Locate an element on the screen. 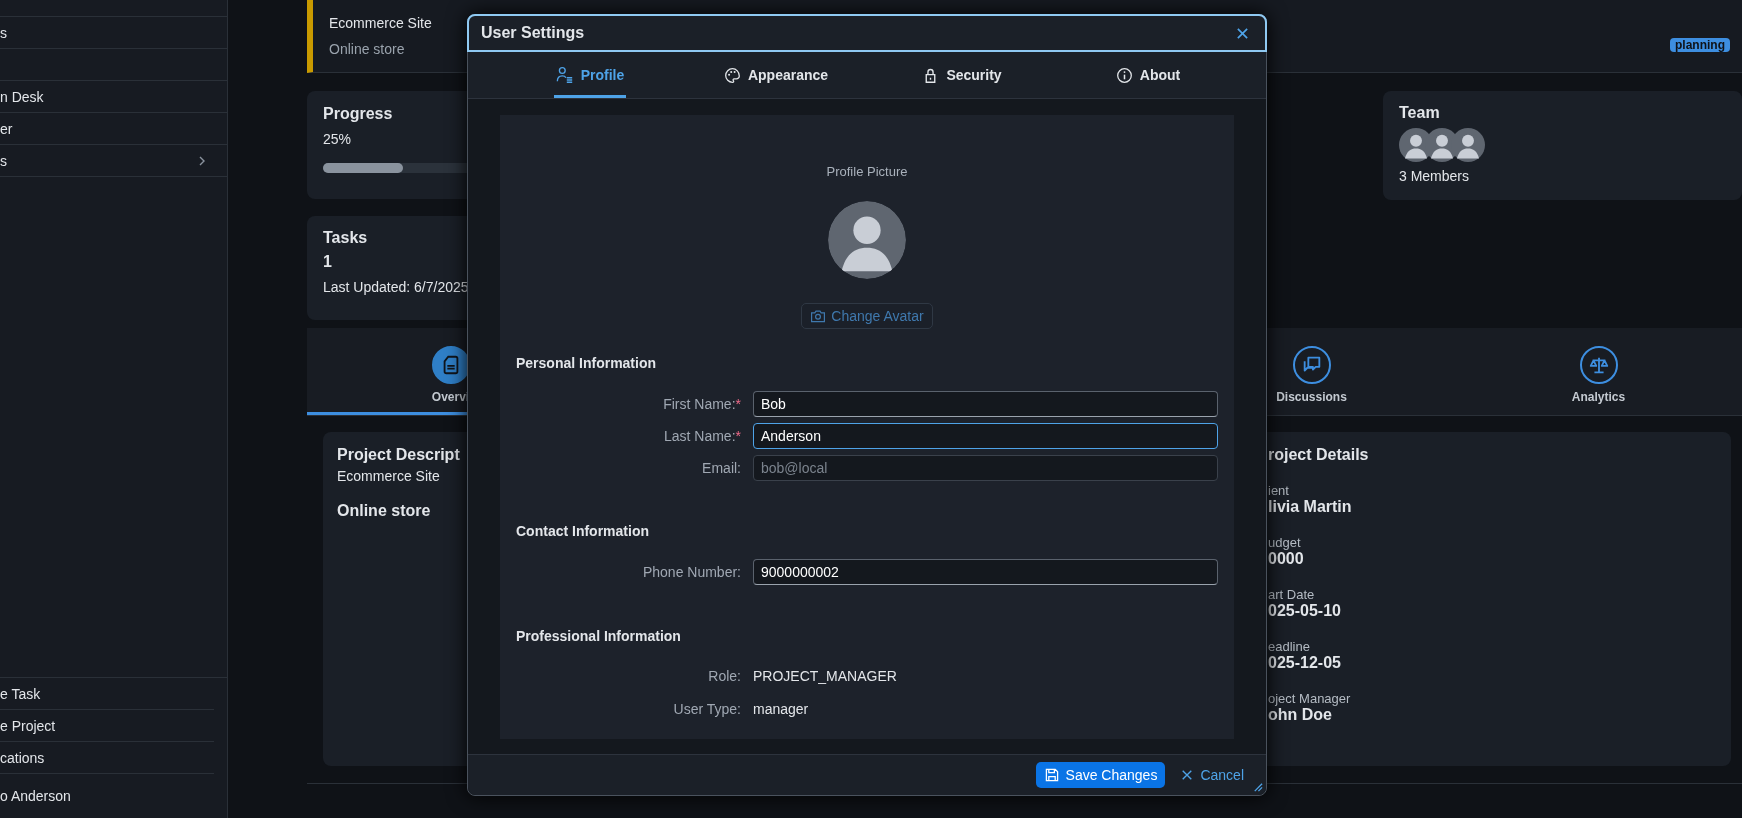  progress-value: 25% is located at coordinates (338, 139).